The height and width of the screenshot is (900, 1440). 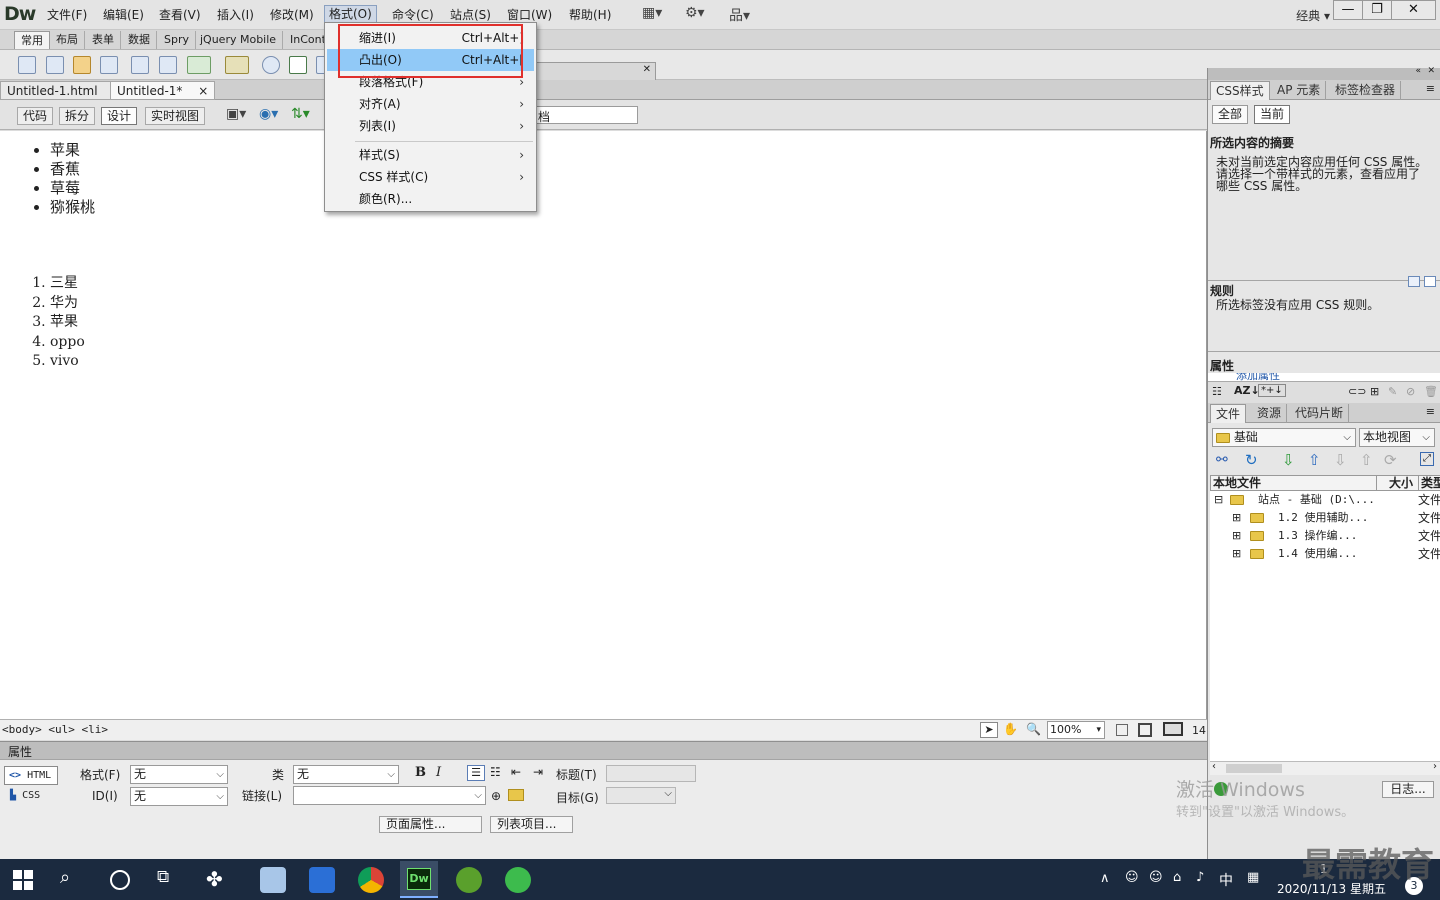 What do you see at coordinates (177, 40) in the screenshot?
I see `insert-tab-spry: Spry` at bounding box center [177, 40].